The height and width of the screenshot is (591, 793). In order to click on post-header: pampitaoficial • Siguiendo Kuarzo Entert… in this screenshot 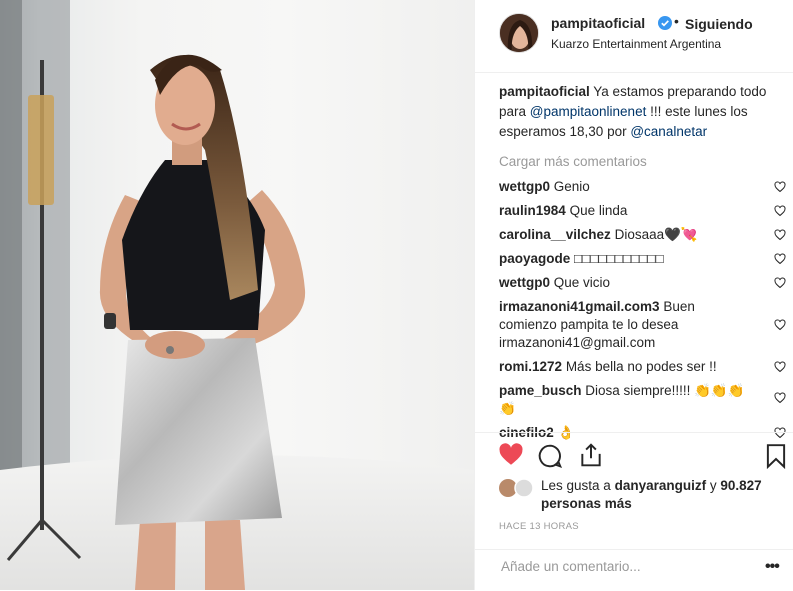, I will do `click(634, 36)`.